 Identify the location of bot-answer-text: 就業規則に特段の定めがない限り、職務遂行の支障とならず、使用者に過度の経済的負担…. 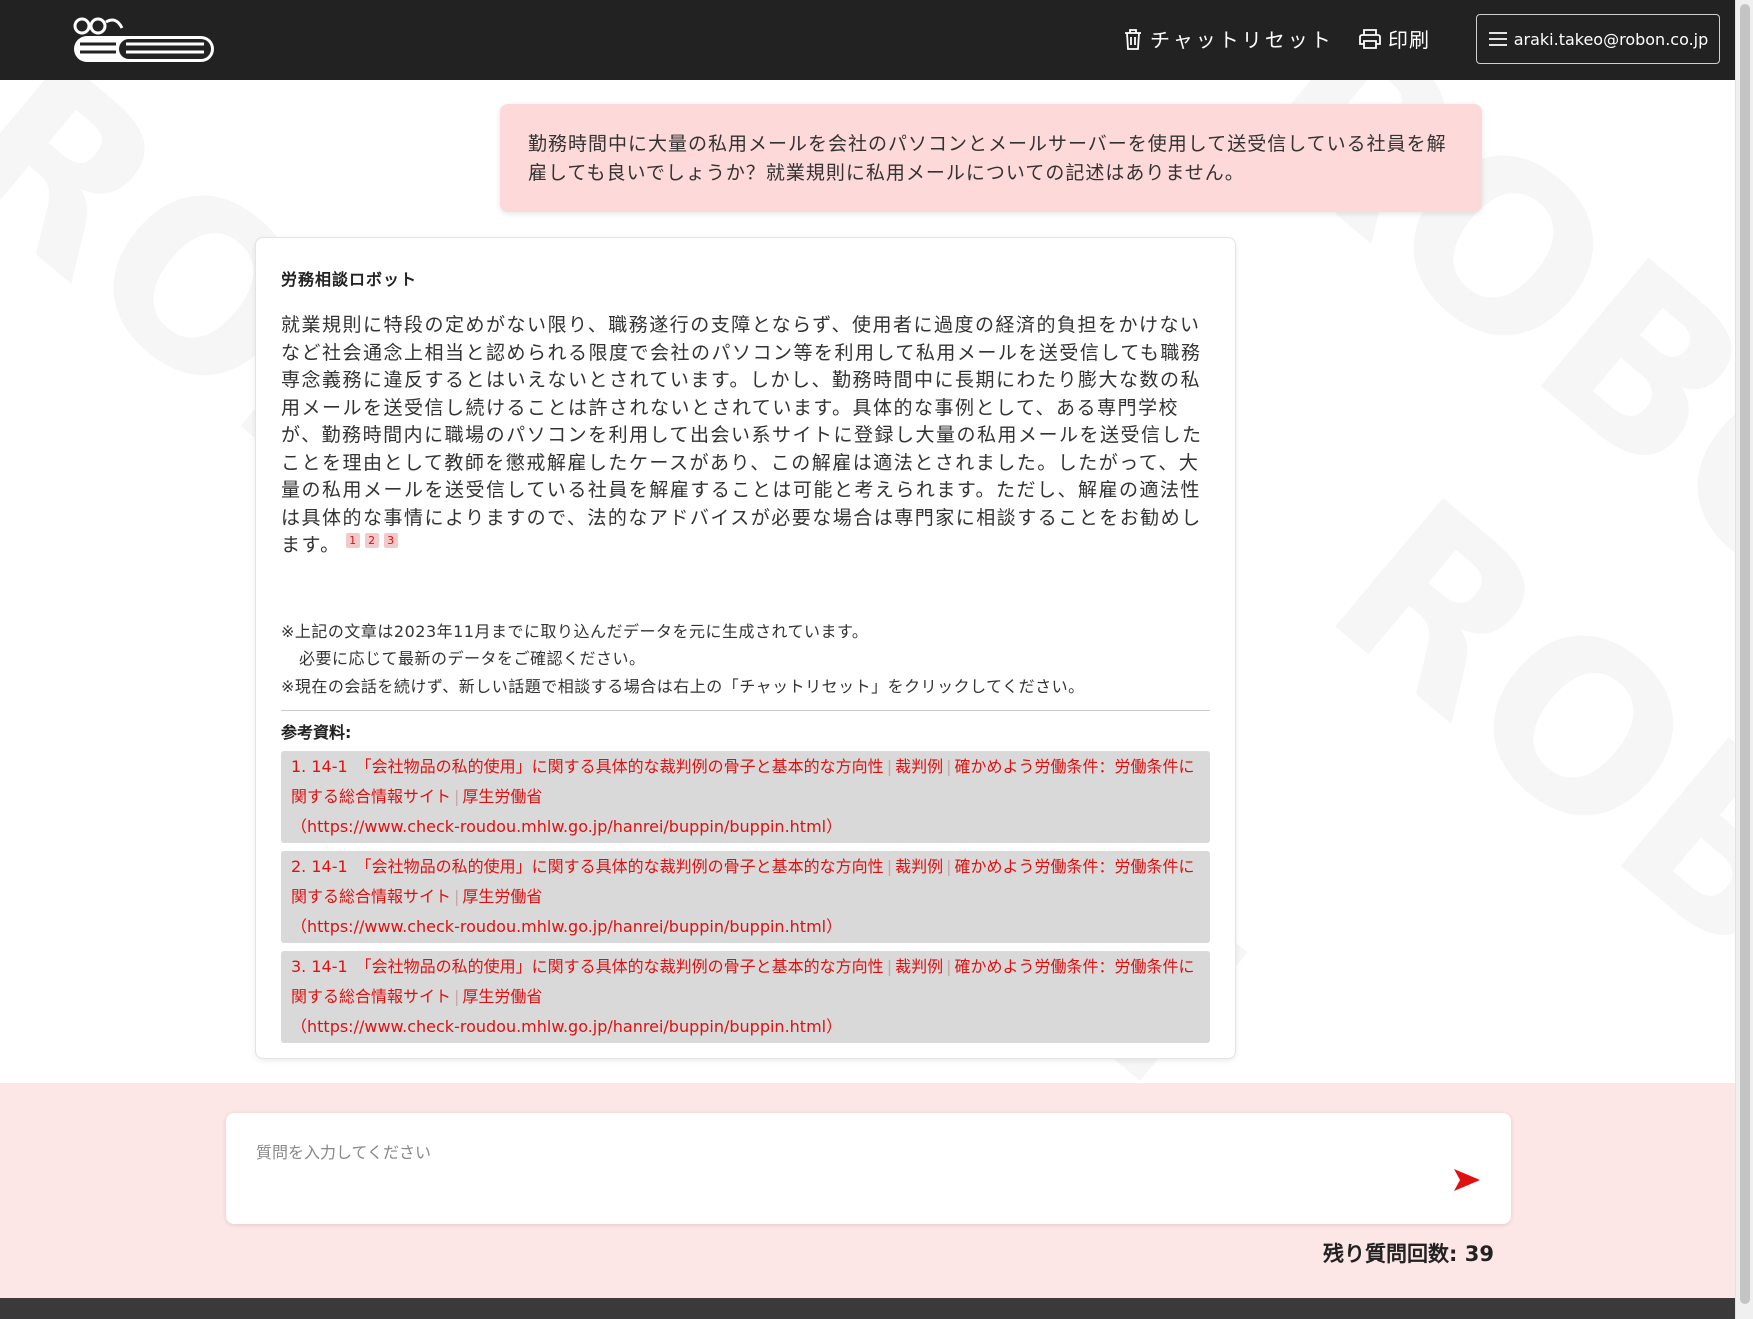
(742, 435).